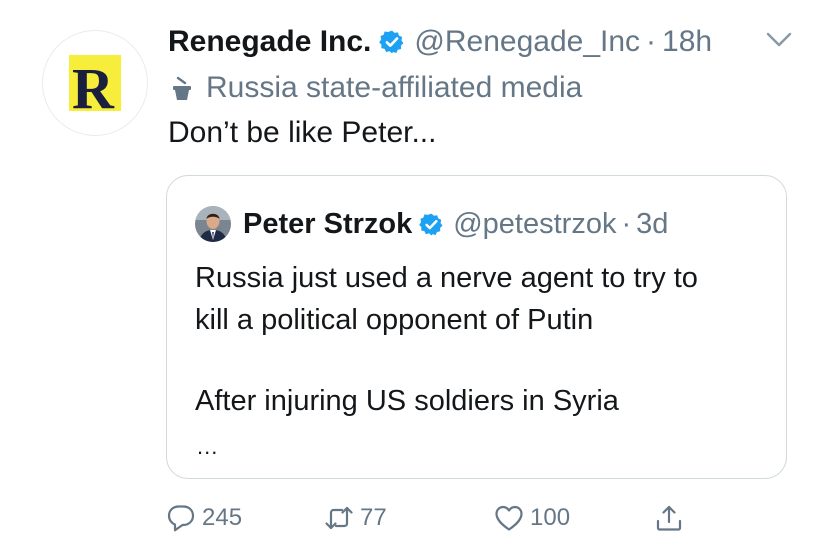 The height and width of the screenshot is (559, 822). I want to click on heart-icon, so click(509, 518).